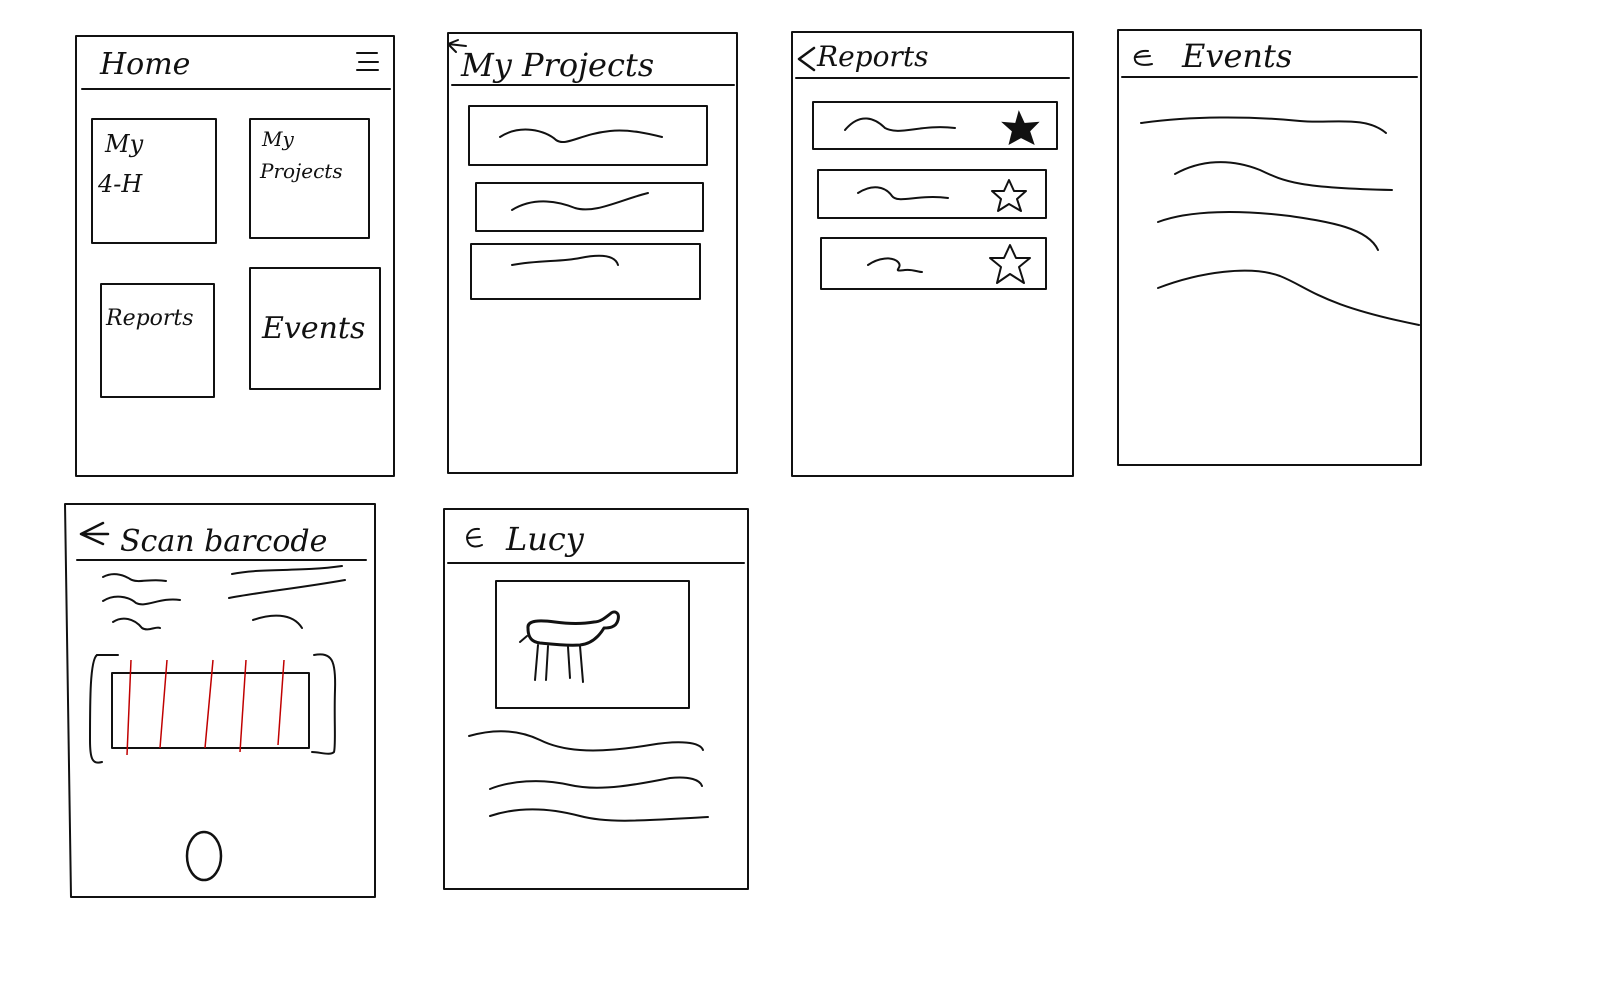 The width and height of the screenshot is (1600, 1000). What do you see at coordinates (224, 598) in the screenshot?
I see `scan-instructions` at bounding box center [224, 598].